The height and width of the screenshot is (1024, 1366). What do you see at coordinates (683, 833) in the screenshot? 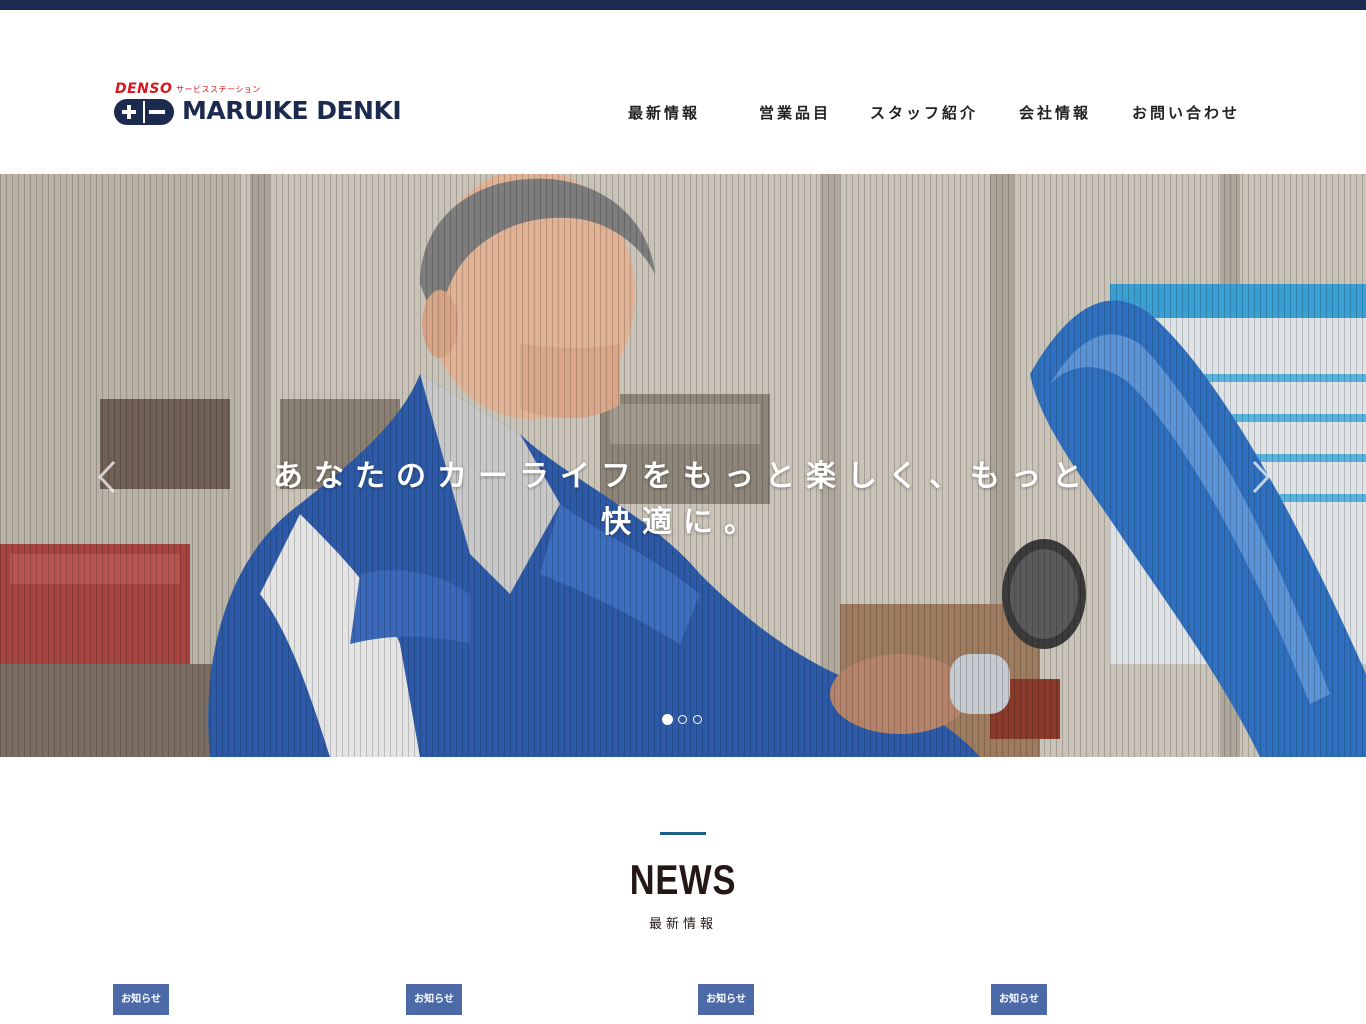
I see `news-heading-rule` at bounding box center [683, 833].